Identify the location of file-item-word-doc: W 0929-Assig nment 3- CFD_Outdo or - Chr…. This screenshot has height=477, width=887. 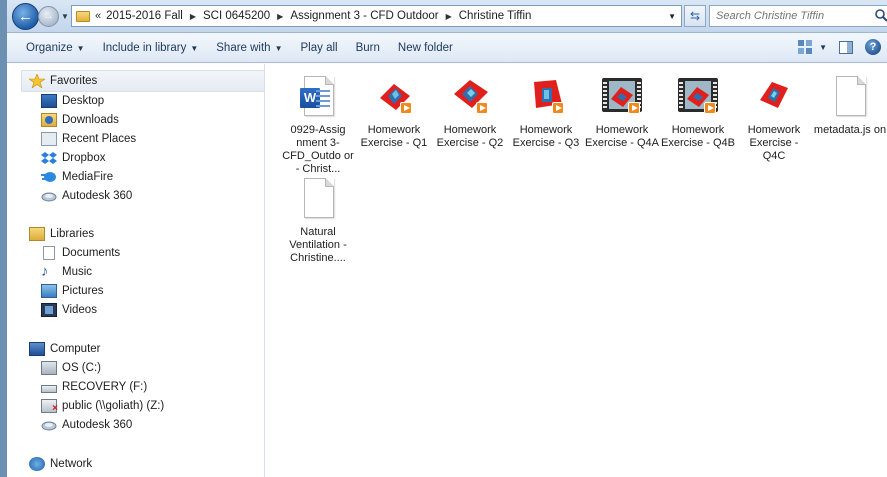
(318, 124).